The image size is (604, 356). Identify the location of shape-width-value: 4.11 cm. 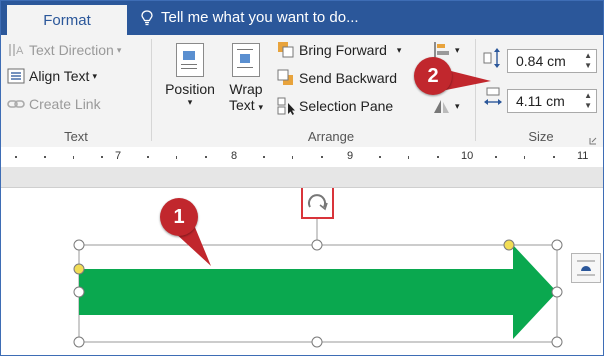
(540, 101).